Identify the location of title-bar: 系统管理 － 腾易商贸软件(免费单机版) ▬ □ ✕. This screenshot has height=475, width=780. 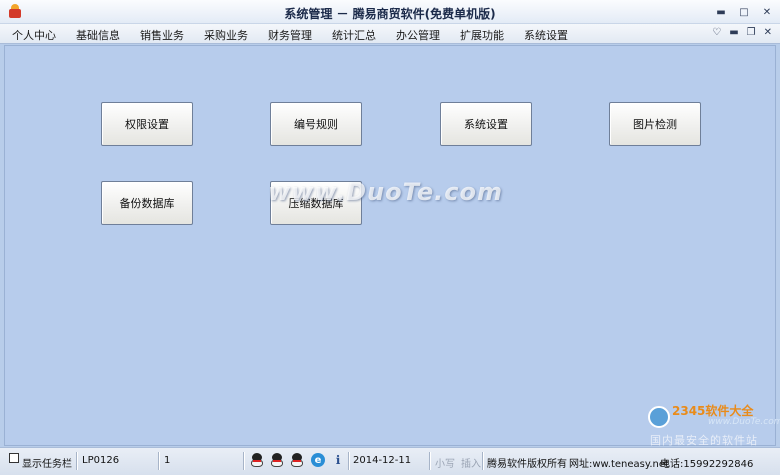
(390, 12).